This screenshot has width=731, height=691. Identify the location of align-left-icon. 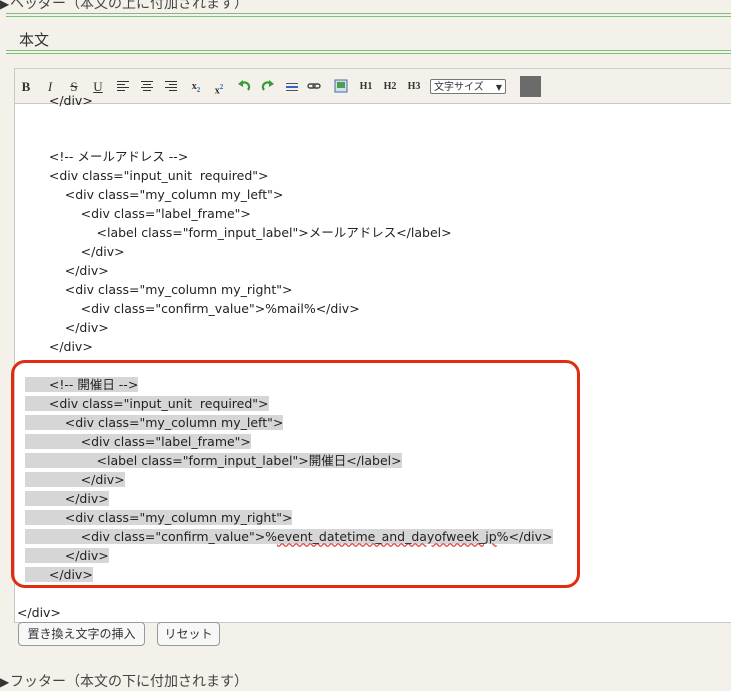
(123, 87).